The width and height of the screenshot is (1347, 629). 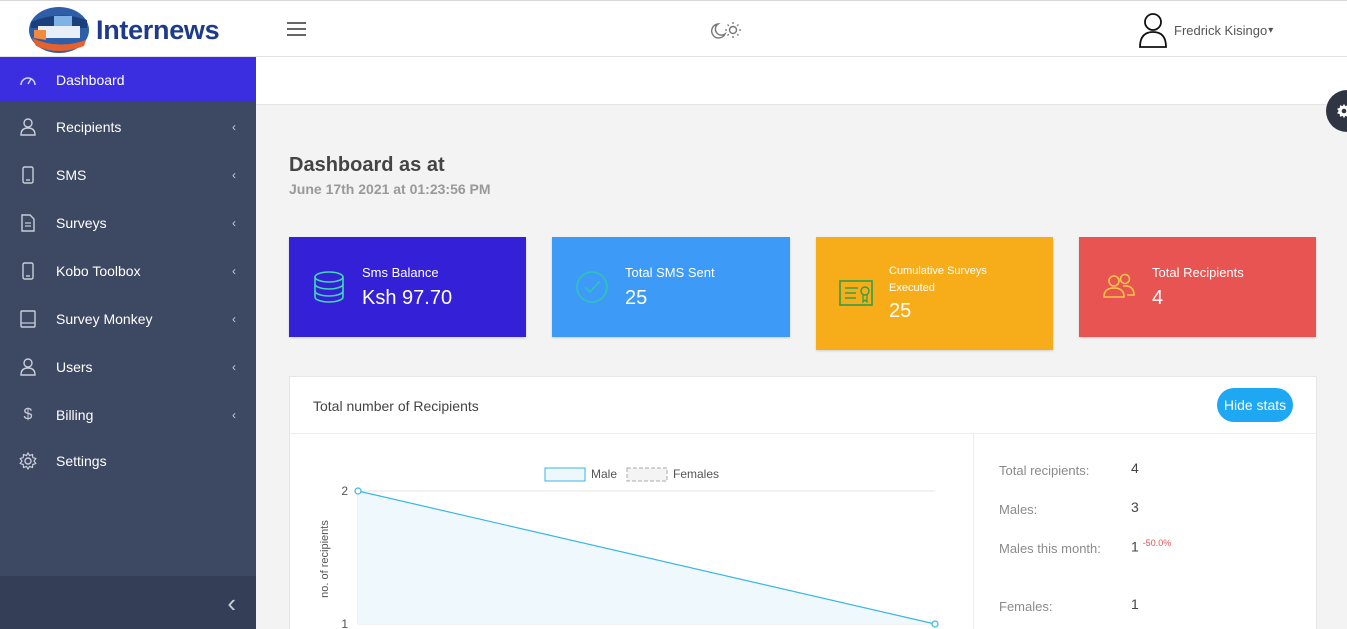 I want to click on stat-card-cumulative-surveys: Cumulative Surveys Executed 25, so click(x=934, y=293).